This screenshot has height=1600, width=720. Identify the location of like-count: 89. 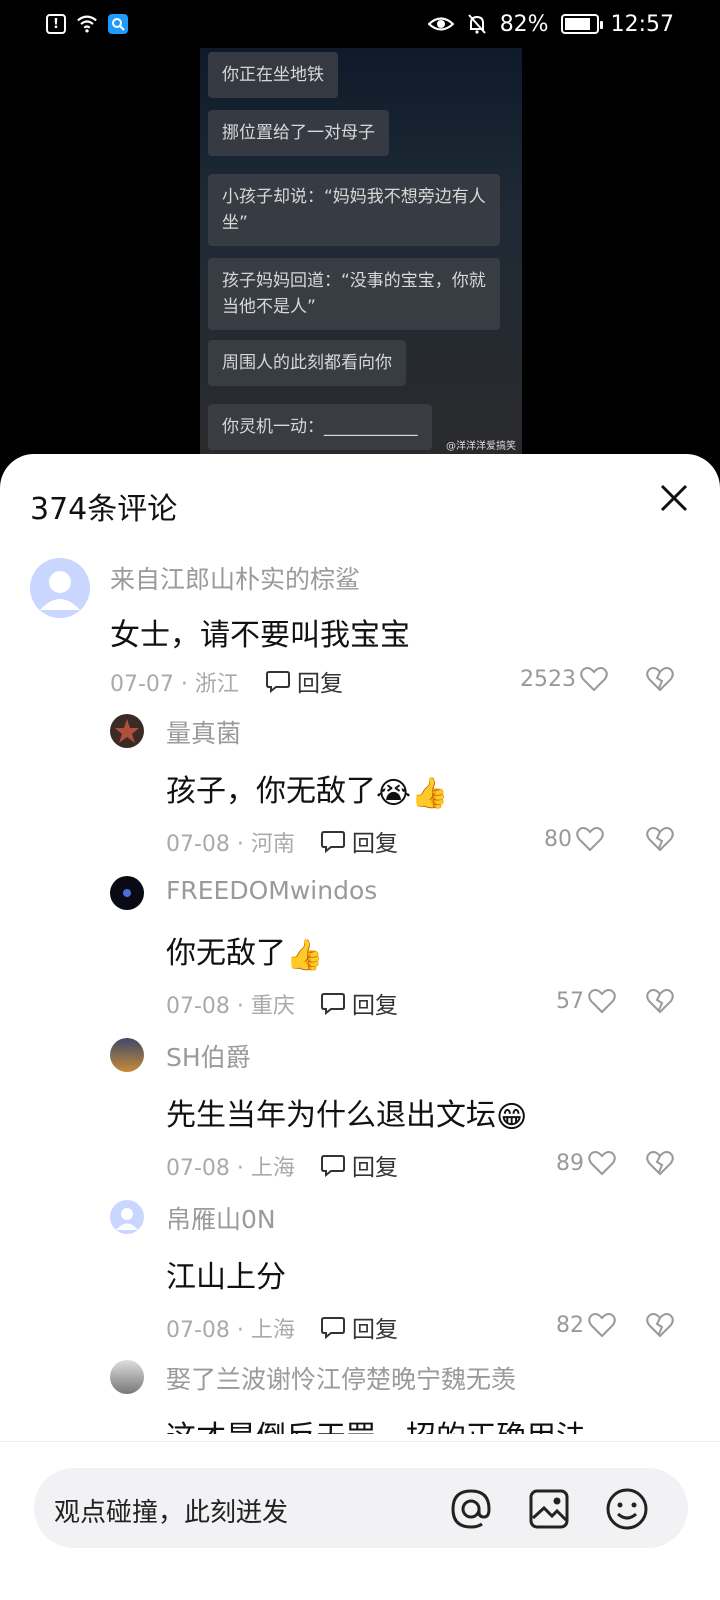
(570, 1163).